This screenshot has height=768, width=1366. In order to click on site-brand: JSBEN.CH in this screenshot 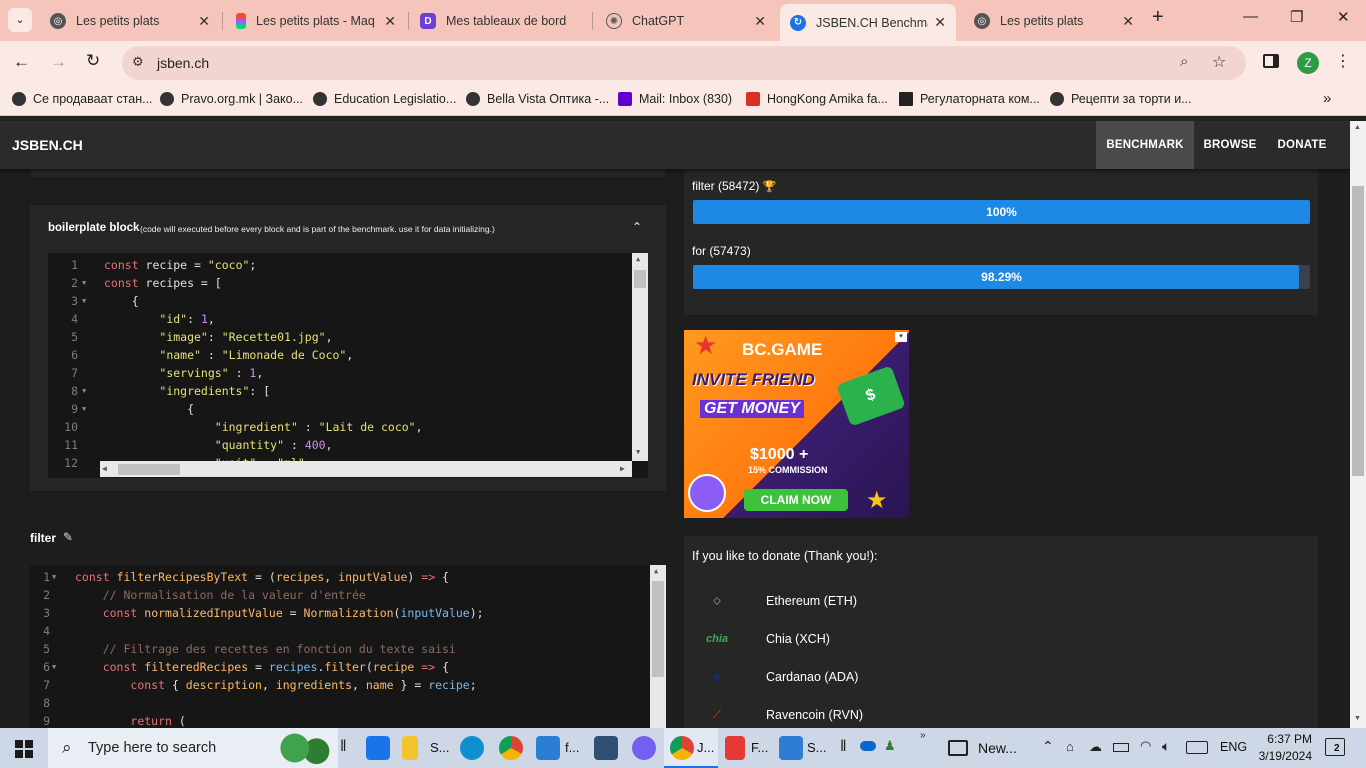, I will do `click(47, 145)`.